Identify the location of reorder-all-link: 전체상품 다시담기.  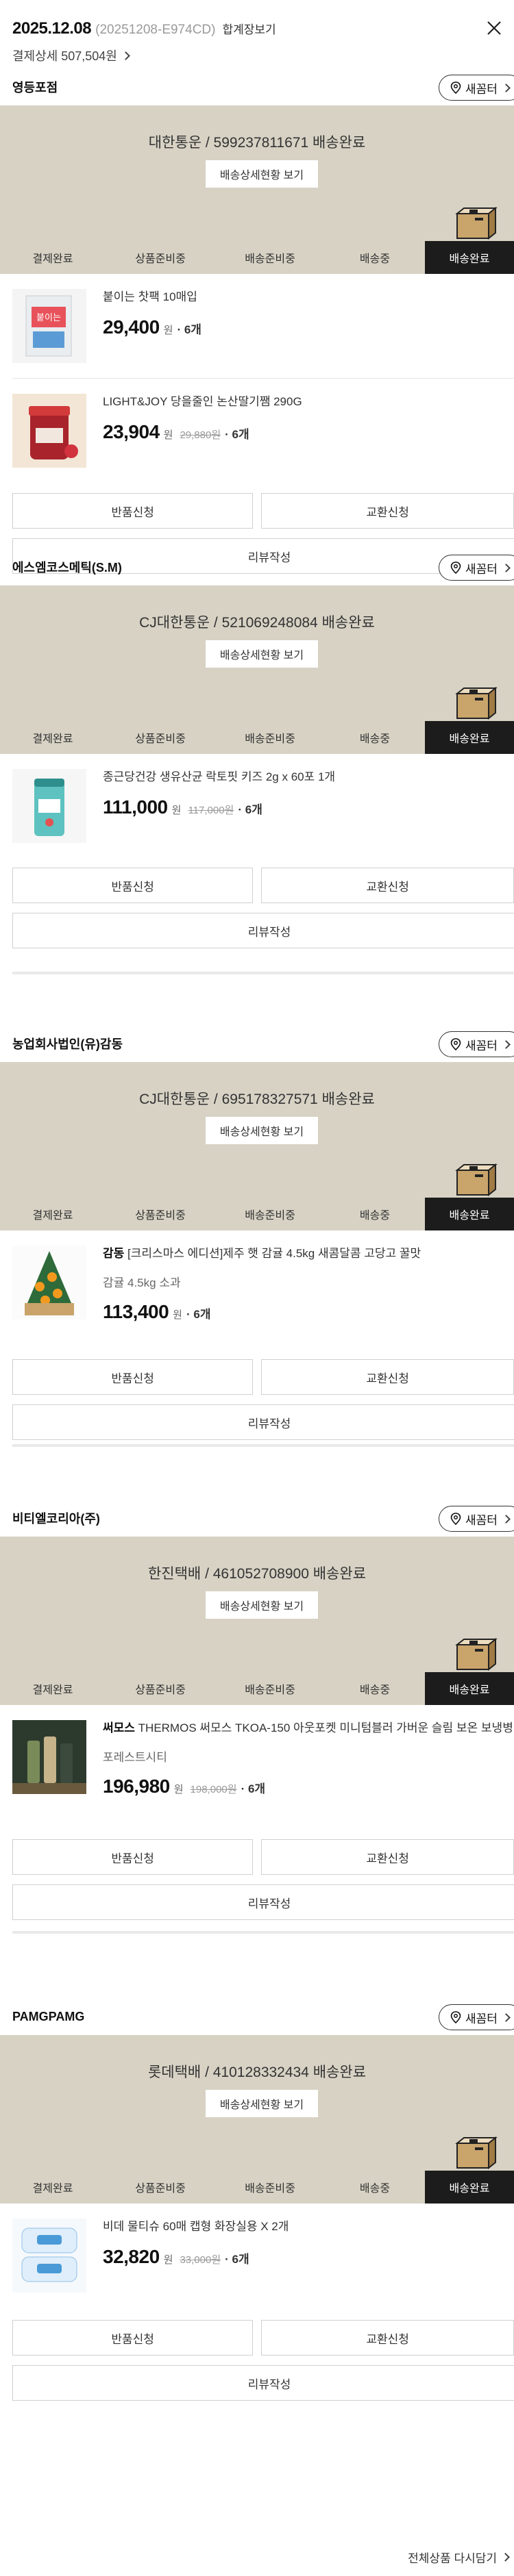
(459, 2557).